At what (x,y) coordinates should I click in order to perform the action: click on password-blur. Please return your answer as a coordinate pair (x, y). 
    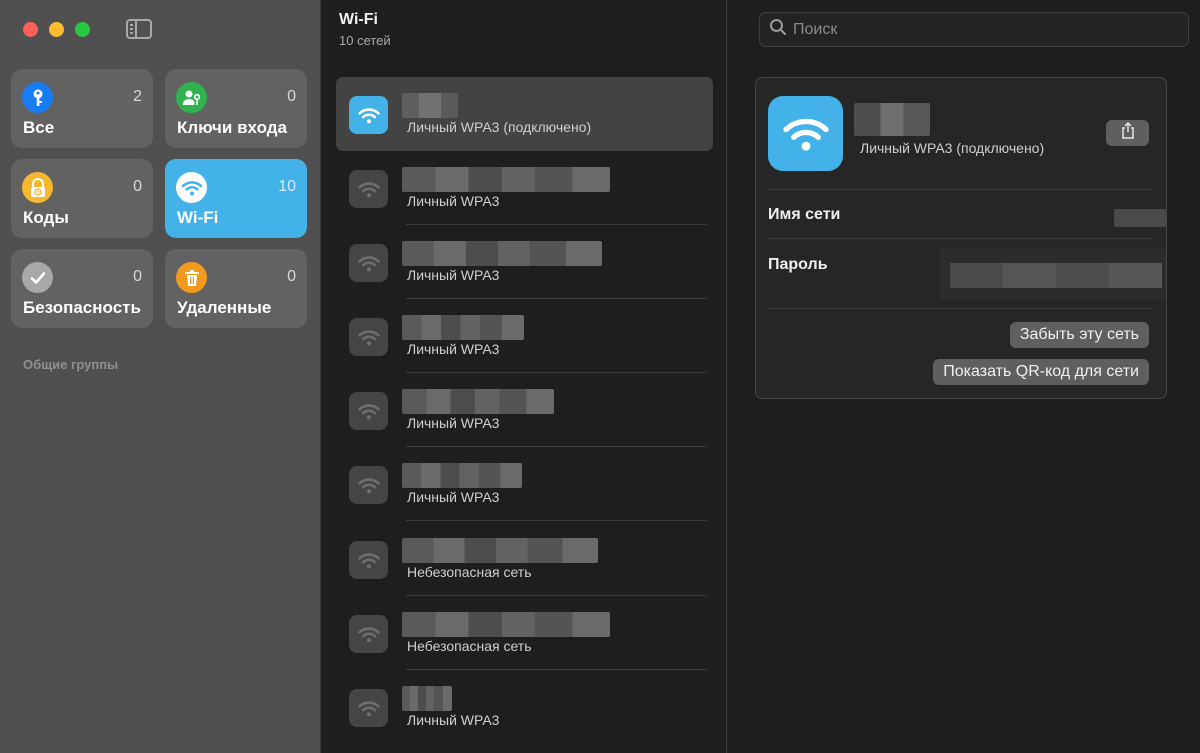
    Looking at the image, I should click on (1056, 275).